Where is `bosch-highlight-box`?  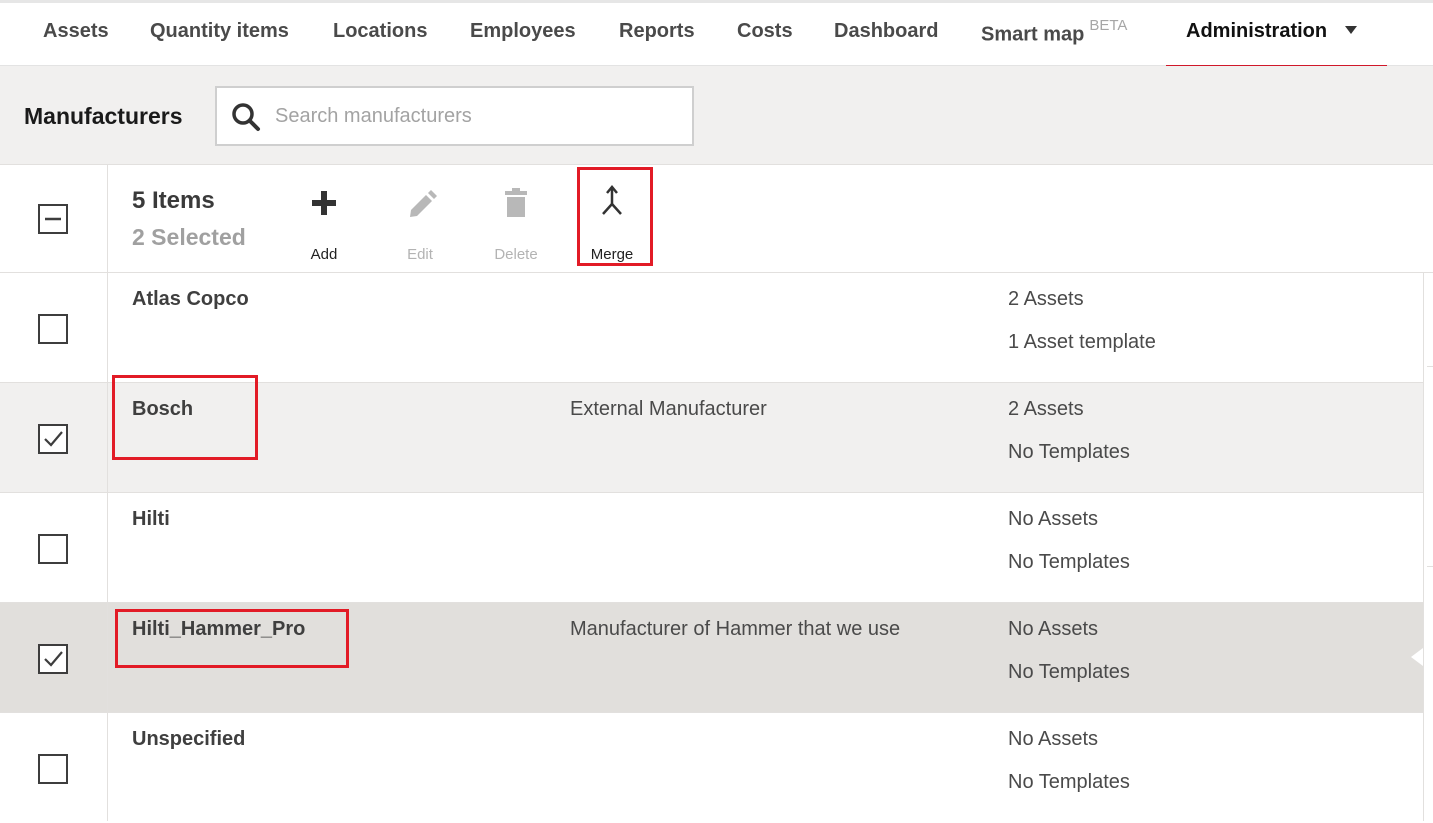
bosch-highlight-box is located at coordinates (185, 417).